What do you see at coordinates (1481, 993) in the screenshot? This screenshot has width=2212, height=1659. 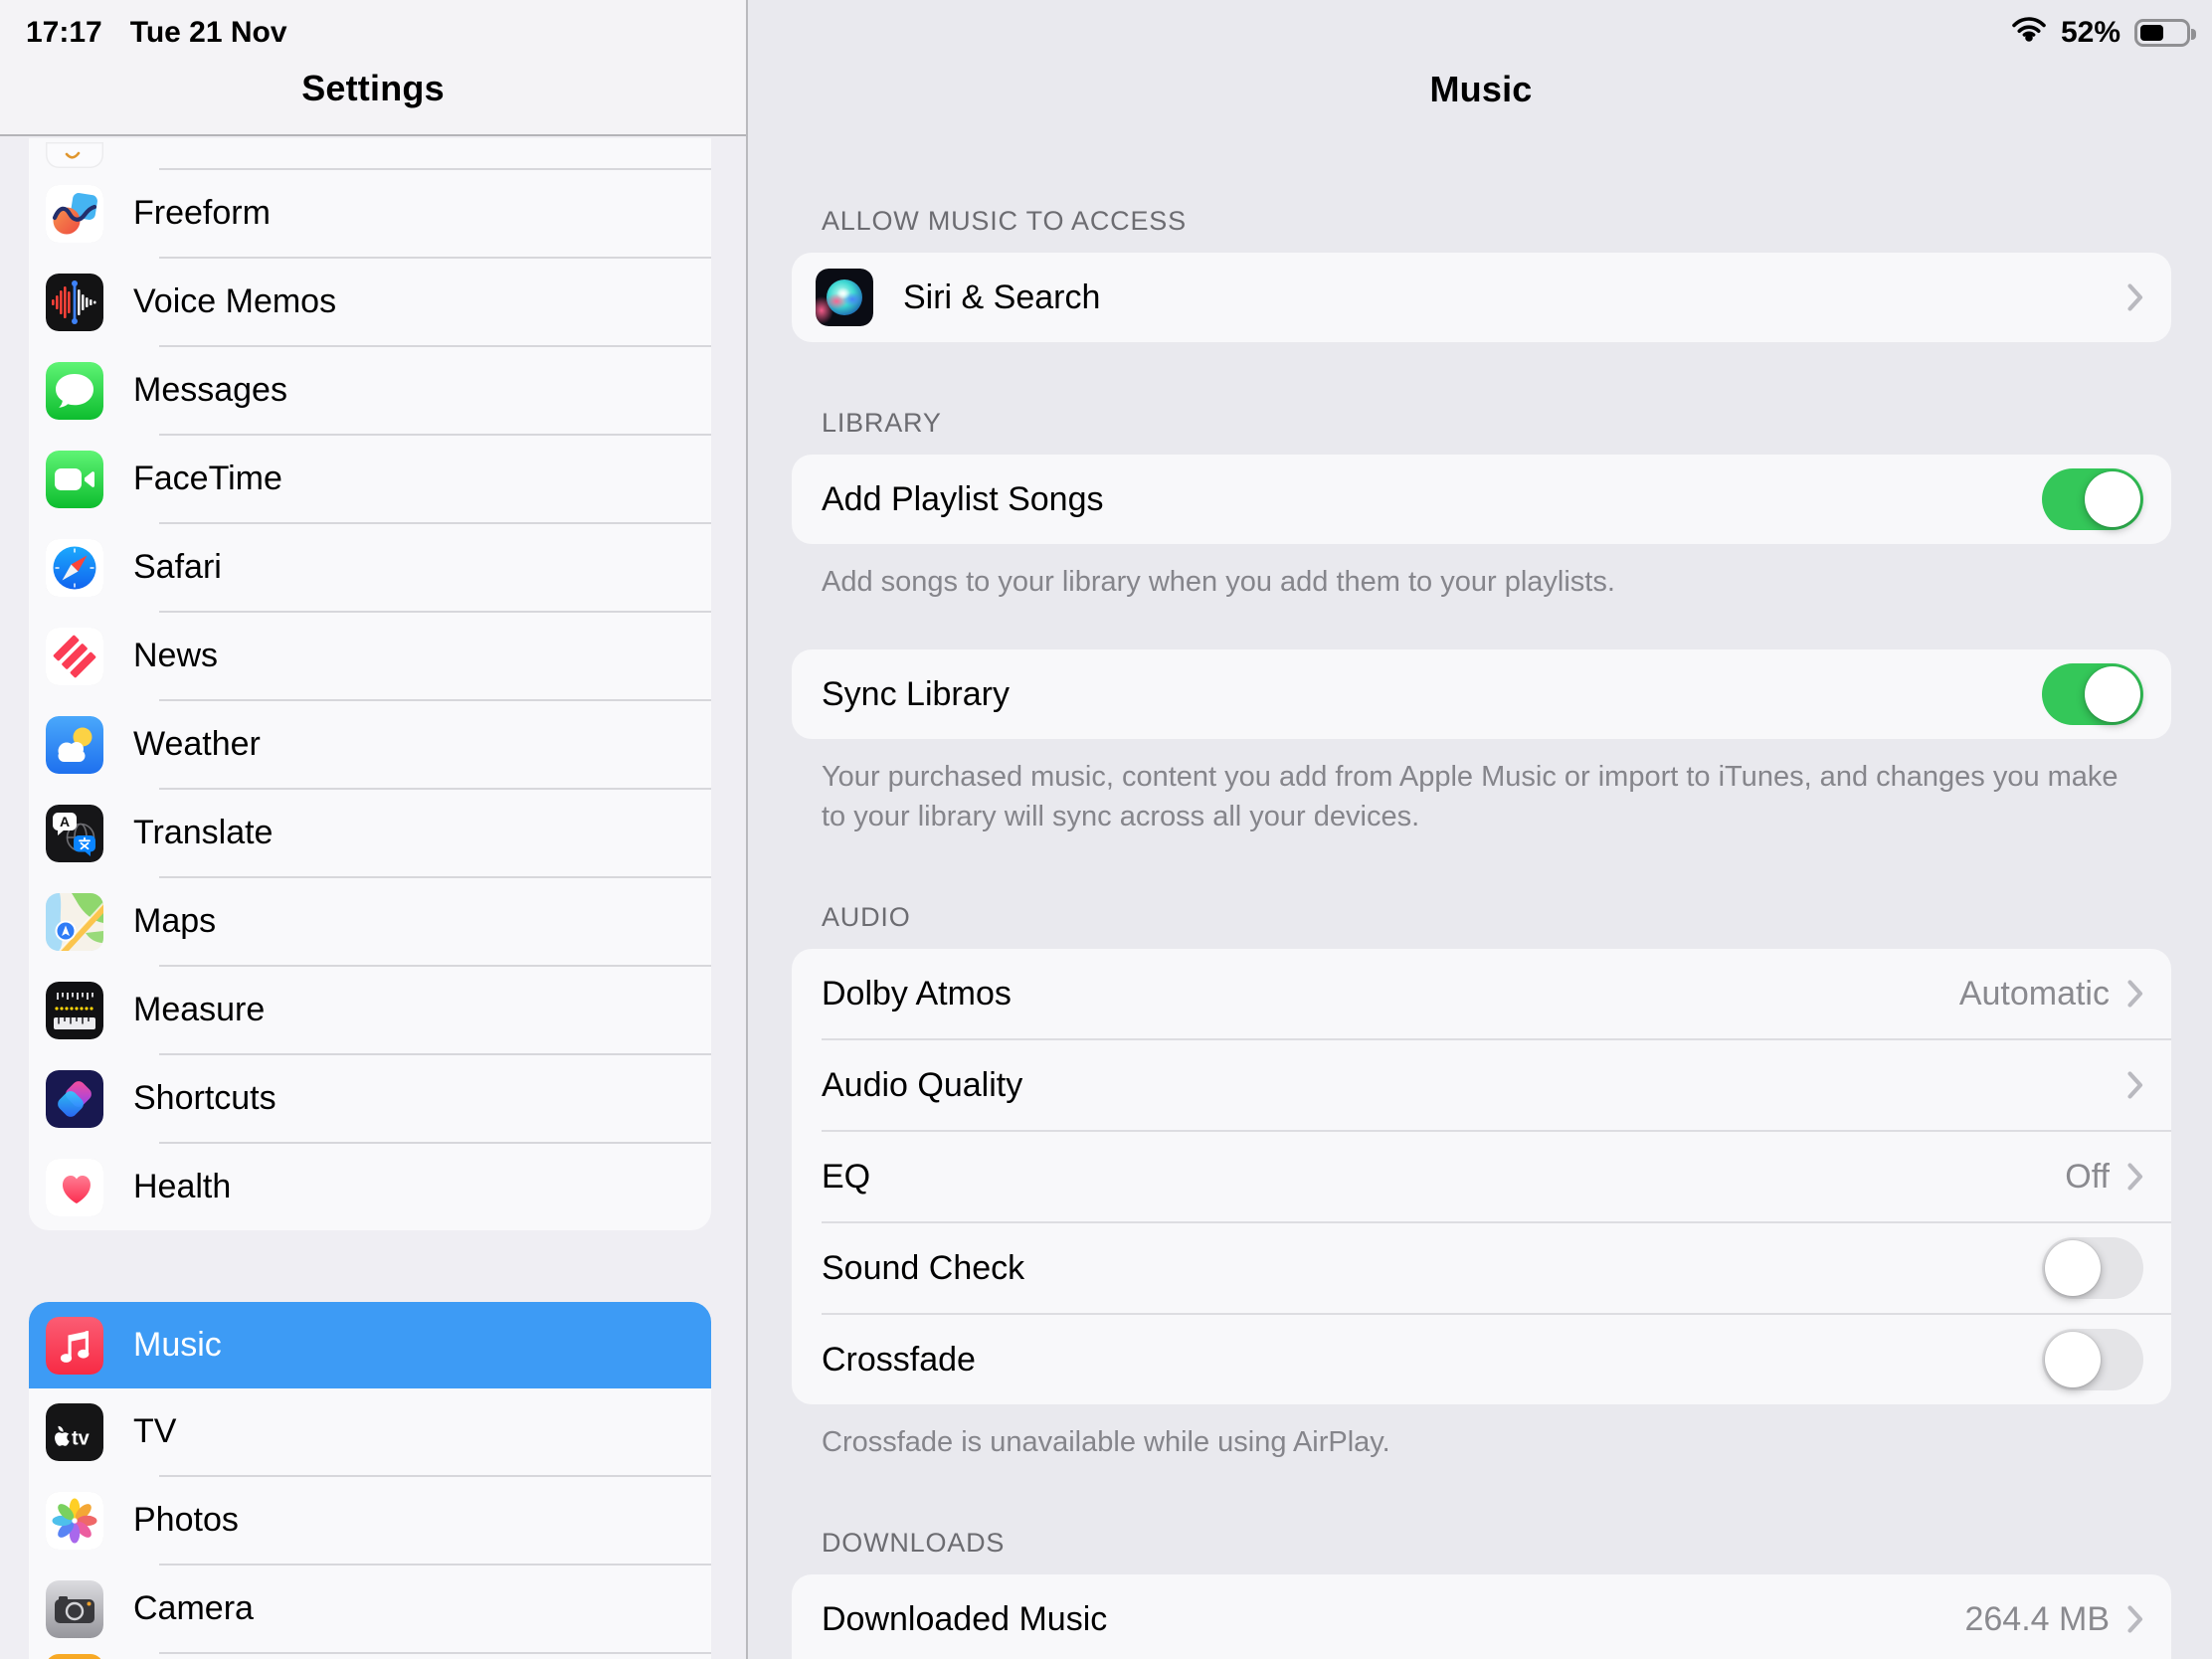 I see `row-dolby-atmos: Dolby Atmos Automatic` at bounding box center [1481, 993].